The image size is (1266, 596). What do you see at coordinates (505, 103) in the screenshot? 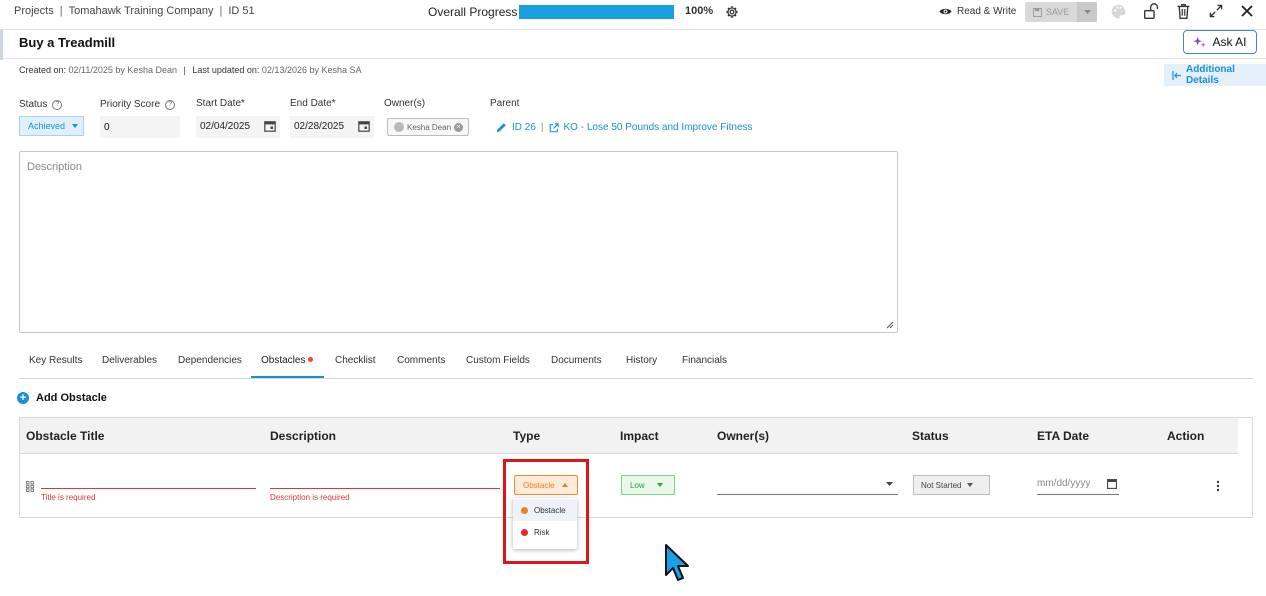
I see `parent-label: Parent` at bounding box center [505, 103].